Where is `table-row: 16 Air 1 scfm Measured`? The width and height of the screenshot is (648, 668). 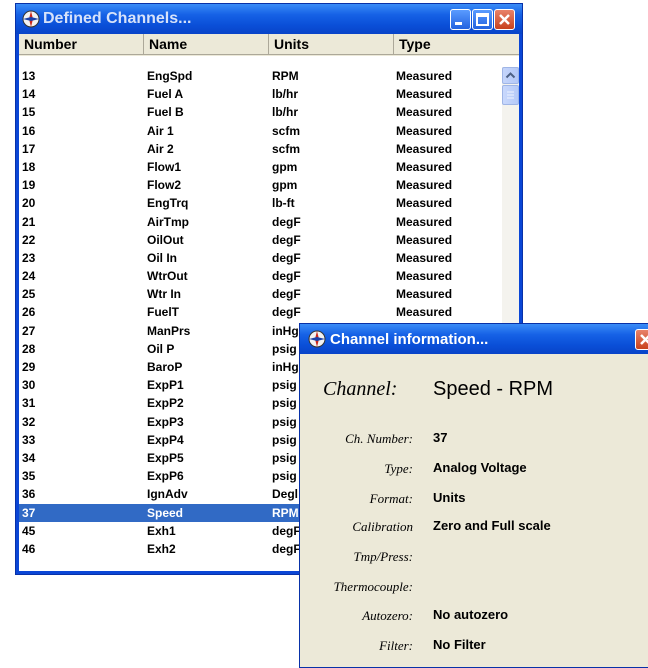 table-row: 16 Air 1 scfm Measured is located at coordinates (258, 131).